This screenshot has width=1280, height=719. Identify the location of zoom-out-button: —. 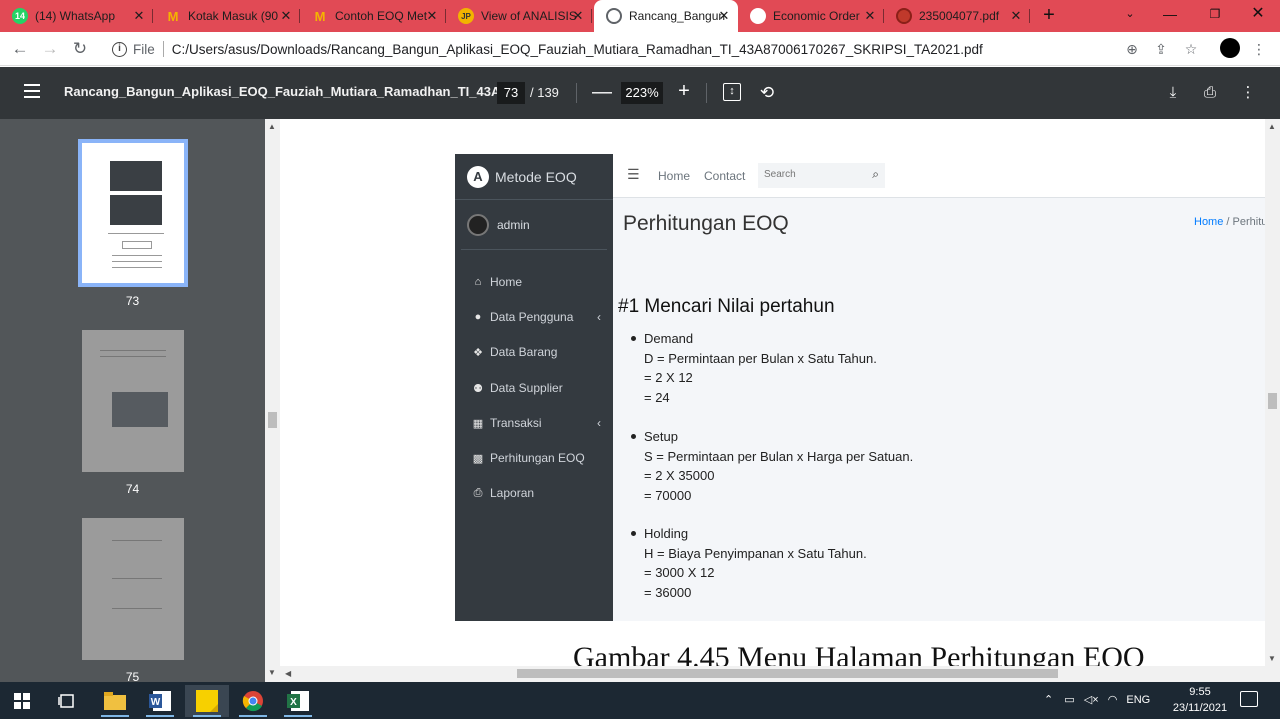
(602, 92).